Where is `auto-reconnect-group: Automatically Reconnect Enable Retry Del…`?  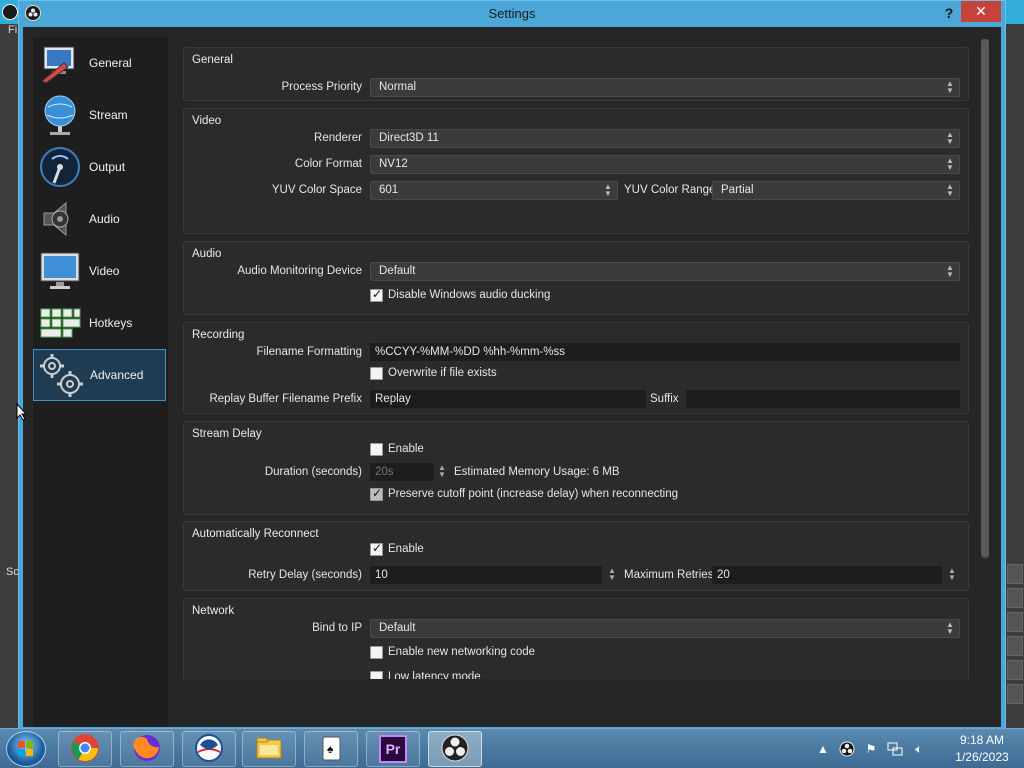
auto-reconnect-group: Automatically Reconnect Enable Retry Del… is located at coordinates (576, 556).